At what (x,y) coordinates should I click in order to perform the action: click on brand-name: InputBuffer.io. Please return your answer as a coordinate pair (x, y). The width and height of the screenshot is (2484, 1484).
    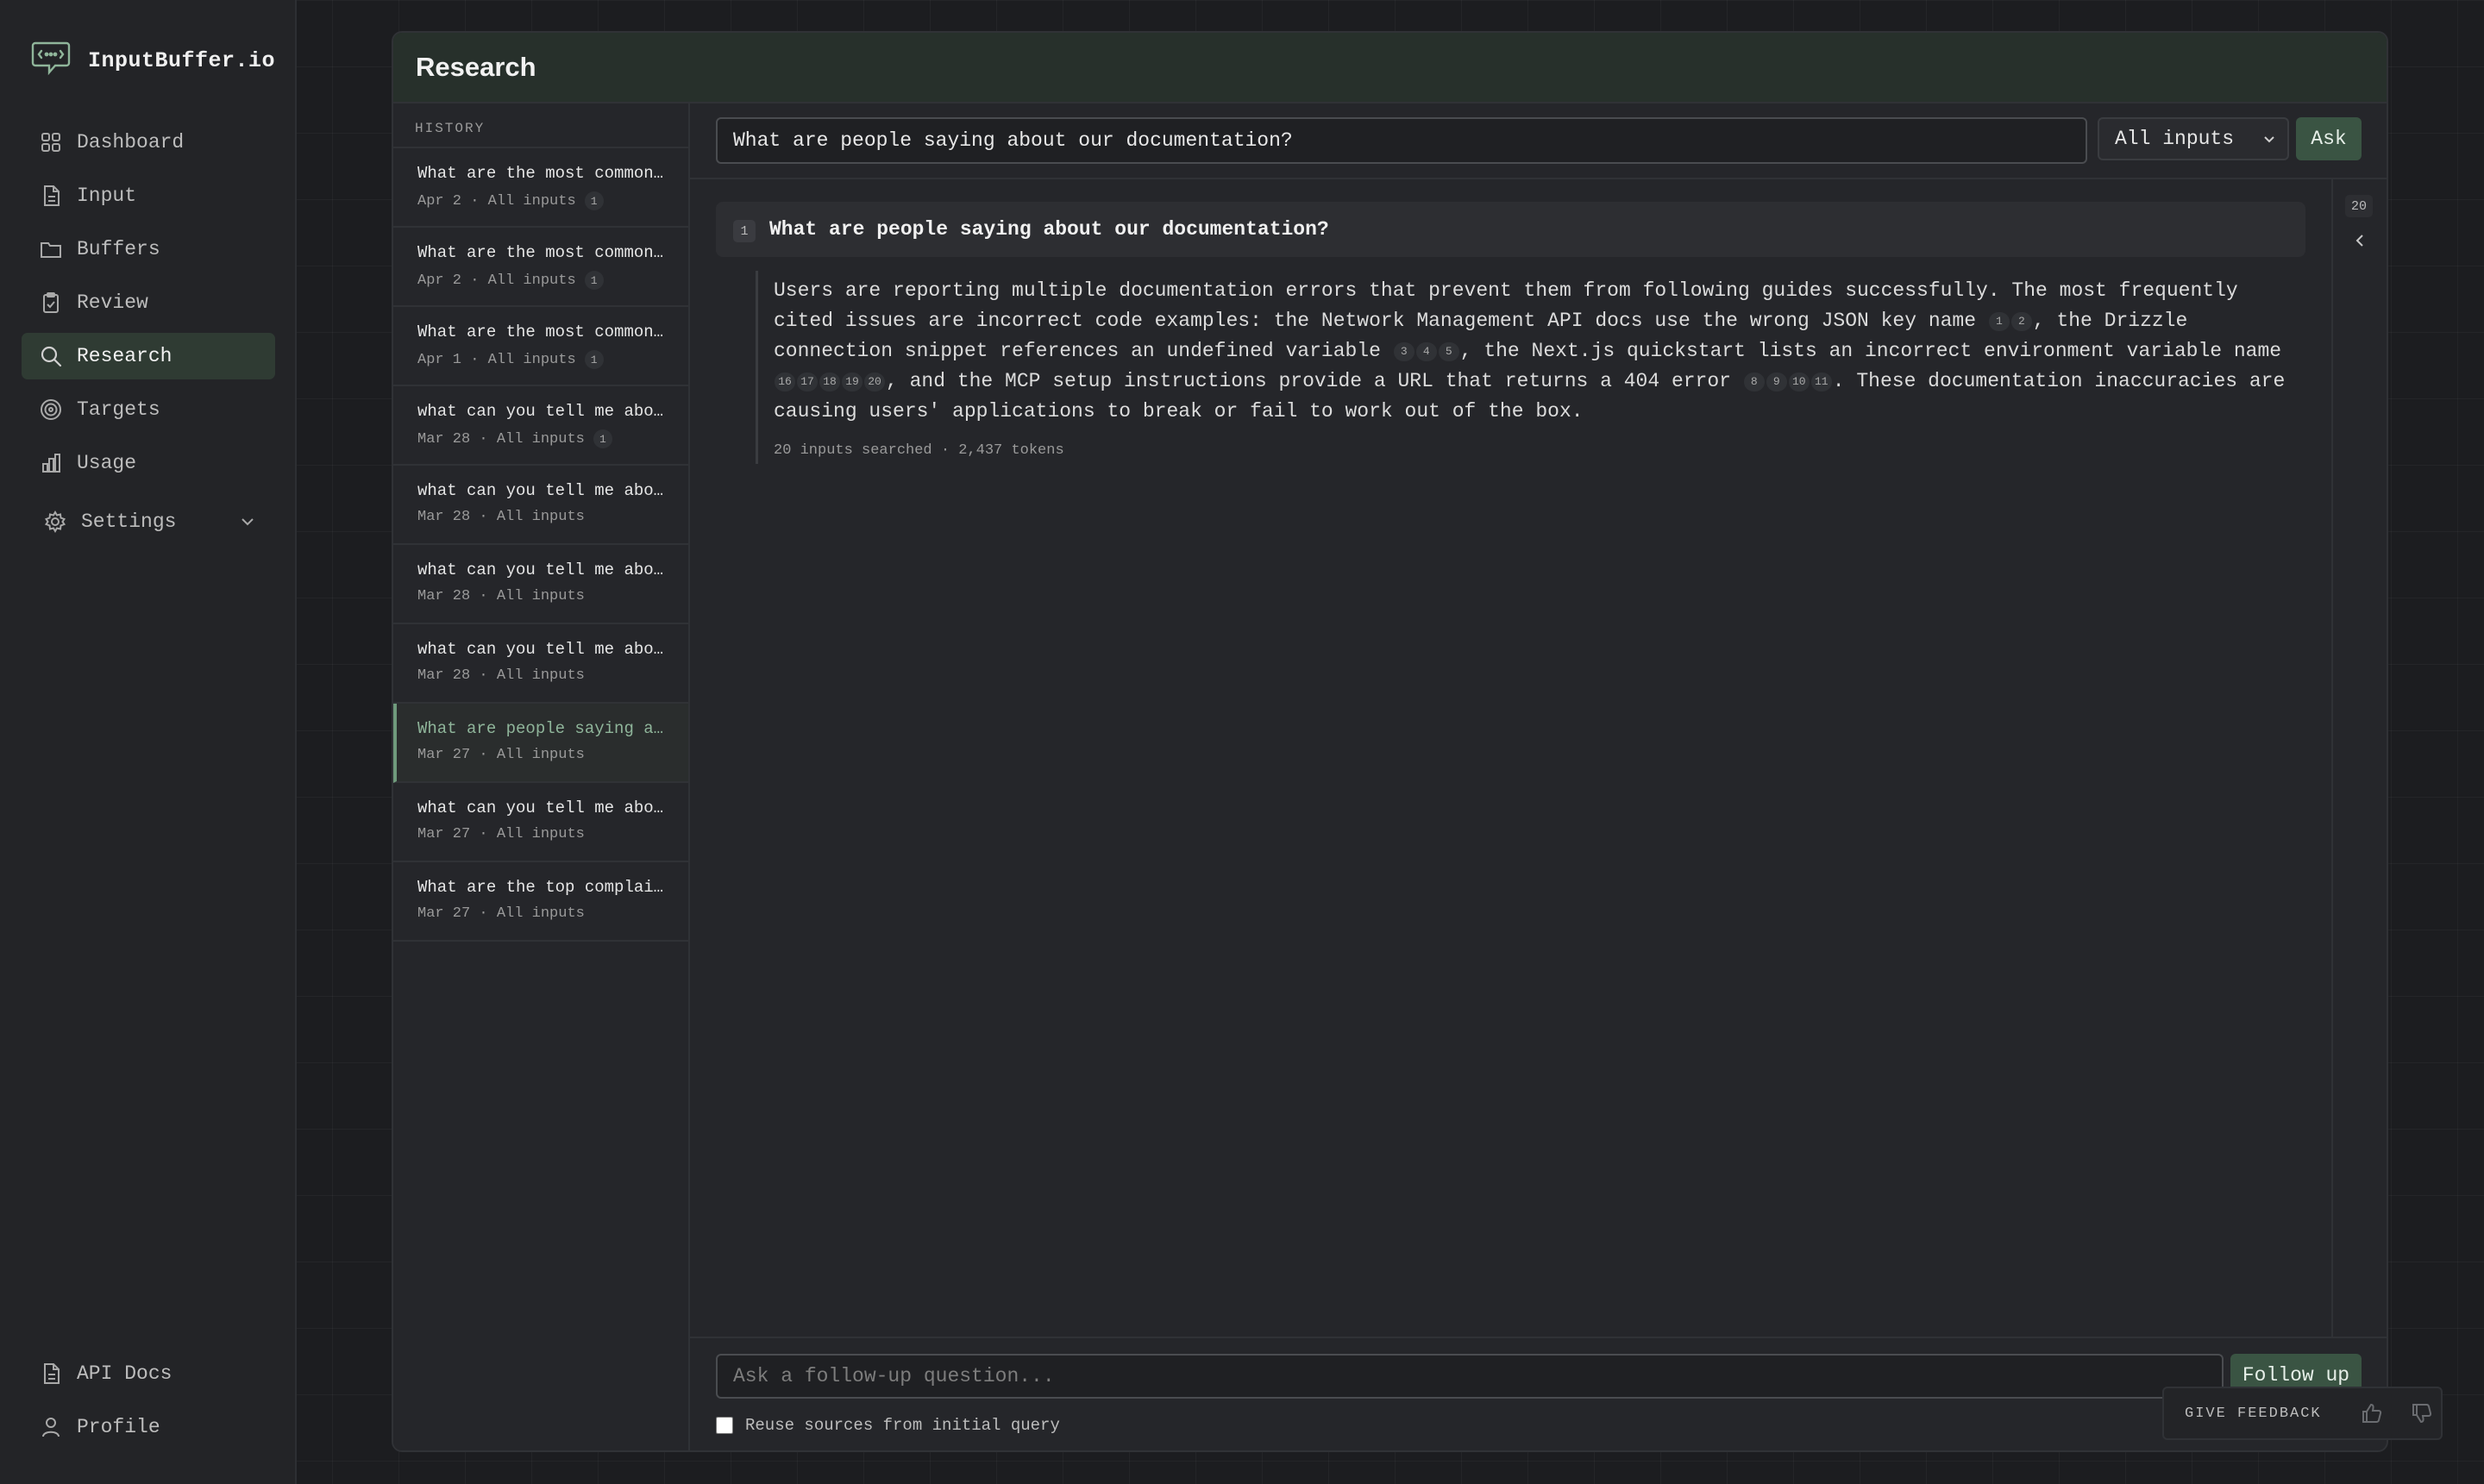
    Looking at the image, I should click on (182, 60).